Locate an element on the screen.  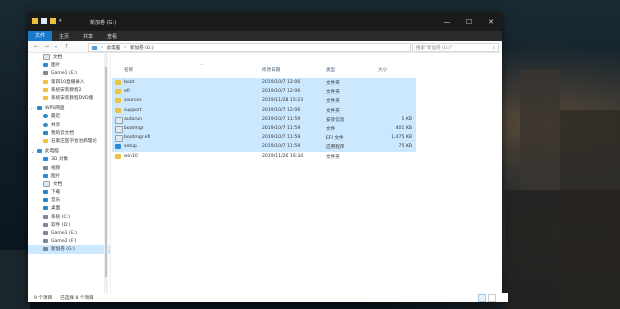
tab-view: 查看 is located at coordinates (112, 36).